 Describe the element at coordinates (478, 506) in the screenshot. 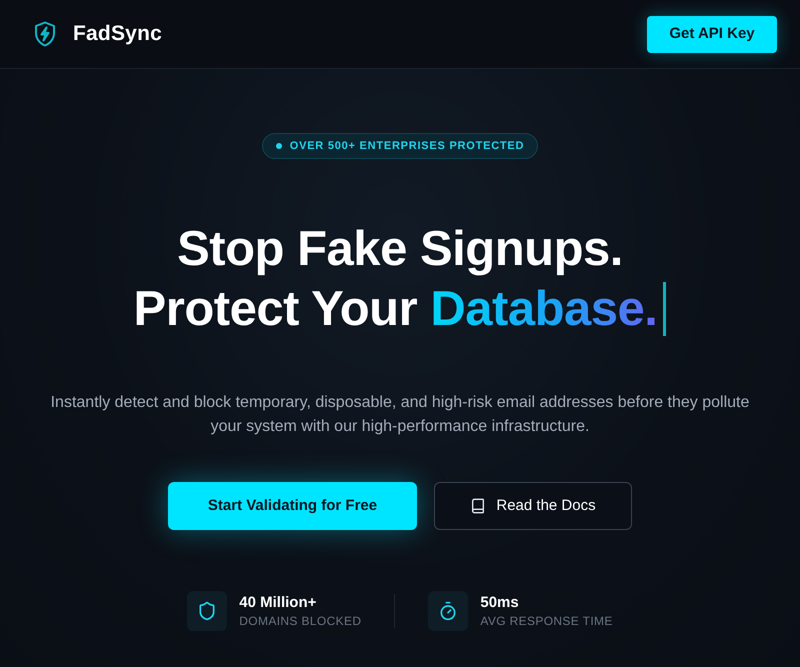

I see `book-icon` at that location.